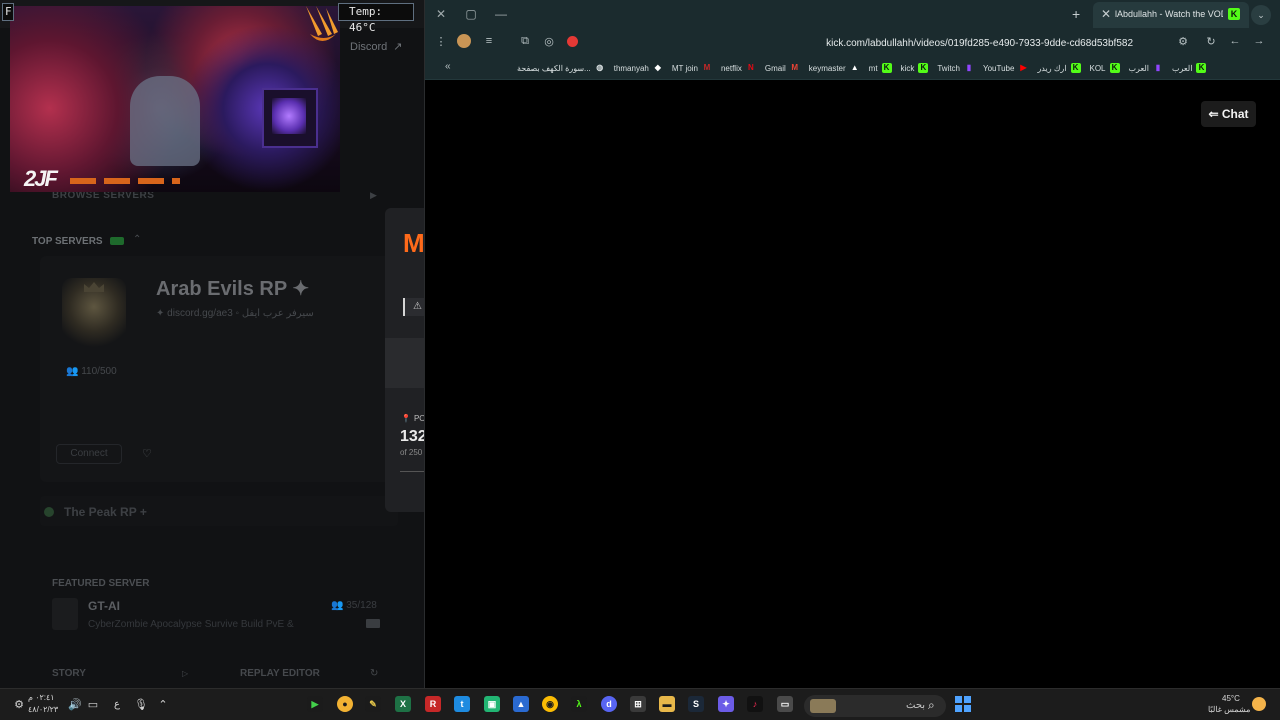 The height and width of the screenshot is (720, 1280). Describe the element at coordinates (525, 41) in the screenshot. I see `extensions-icon: ⧉` at that location.